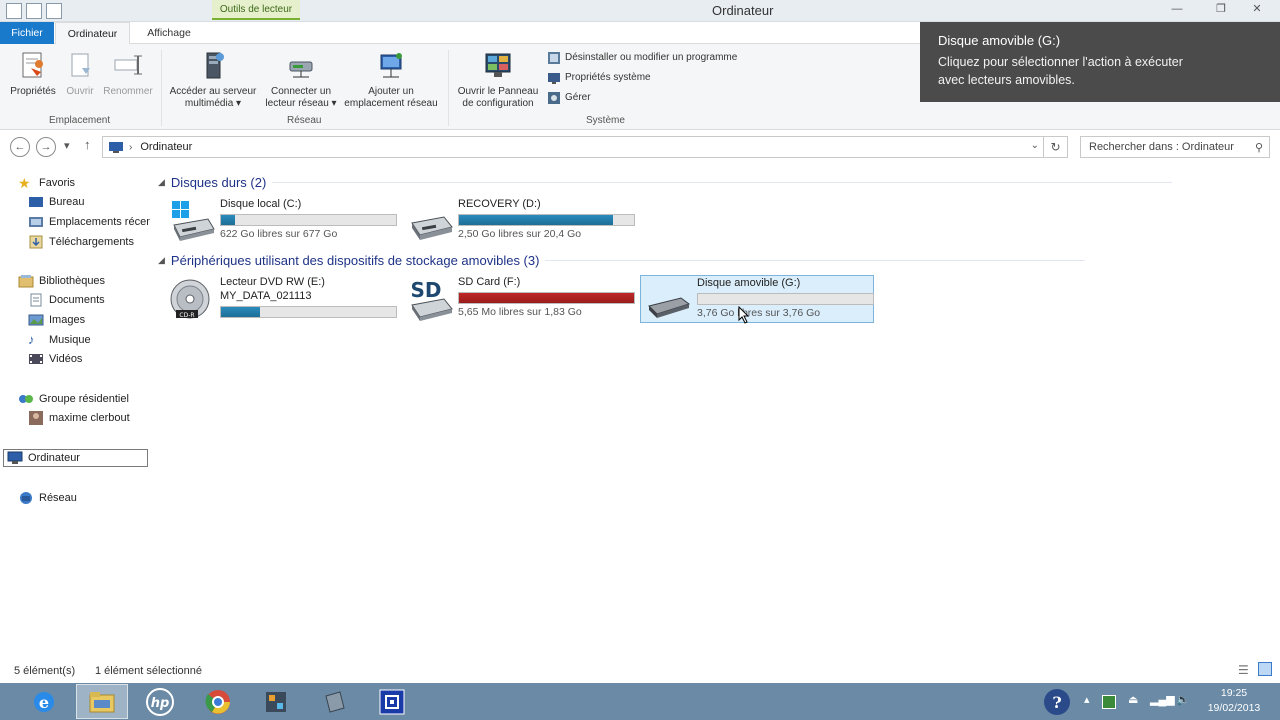  I want to click on nav-libraries: Bibliothèques, so click(61, 281).